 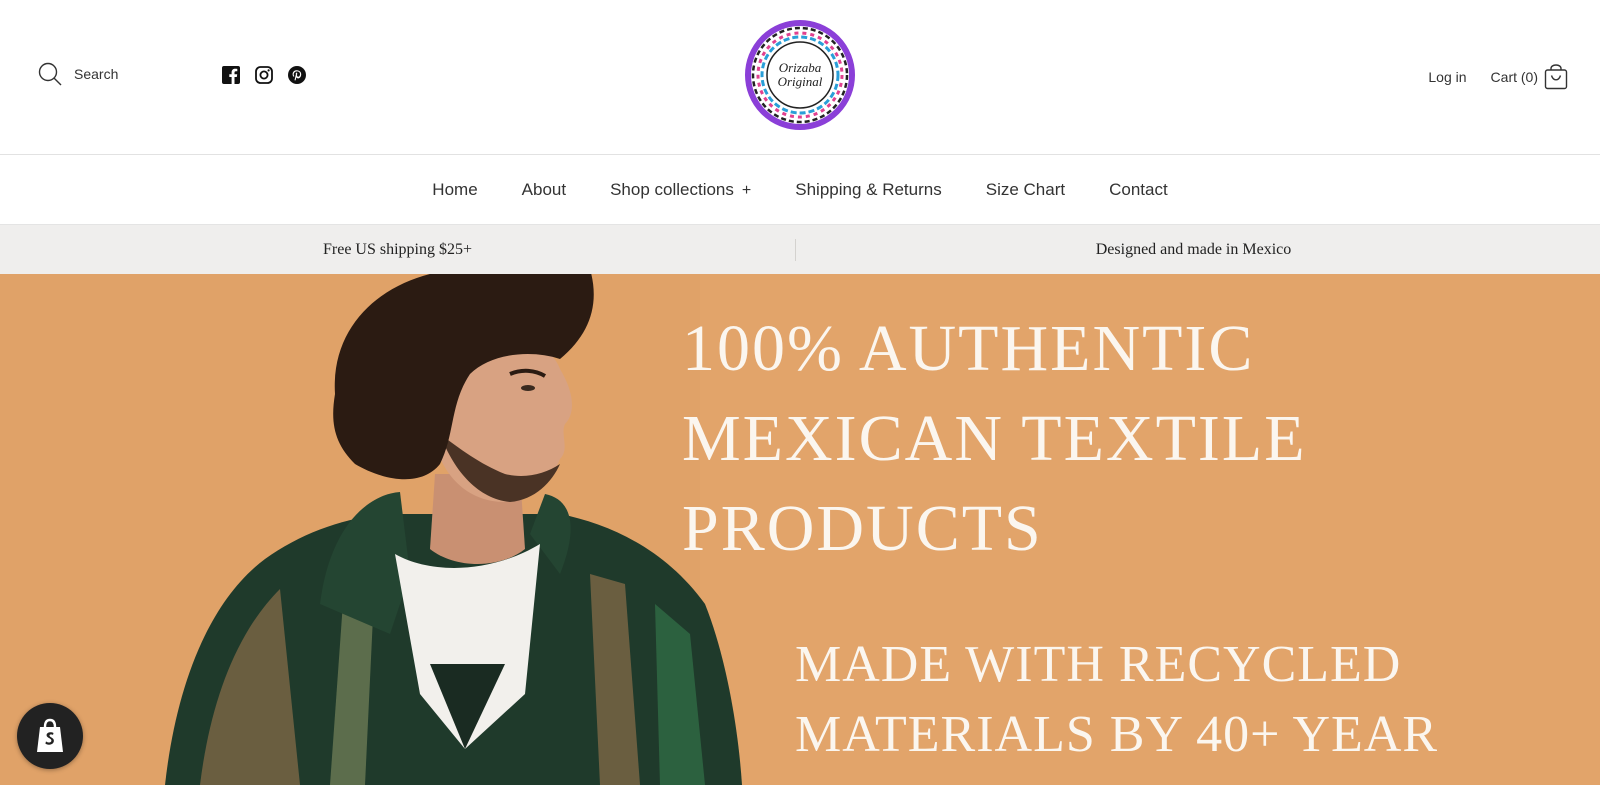 What do you see at coordinates (1514, 77) in the screenshot?
I see `cart-label: Cart (0)` at bounding box center [1514, 77].